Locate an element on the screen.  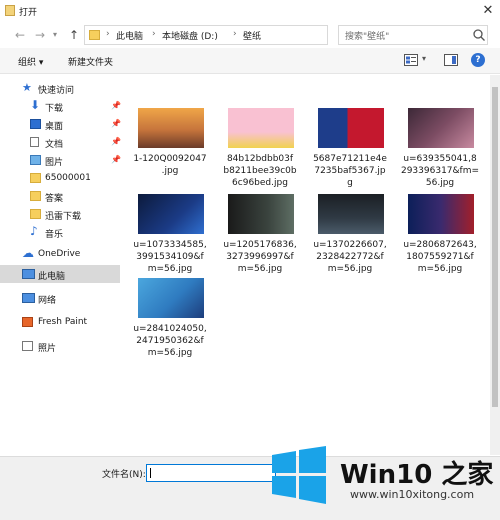
star-icon: ★ is located at coordinates (27, 87).